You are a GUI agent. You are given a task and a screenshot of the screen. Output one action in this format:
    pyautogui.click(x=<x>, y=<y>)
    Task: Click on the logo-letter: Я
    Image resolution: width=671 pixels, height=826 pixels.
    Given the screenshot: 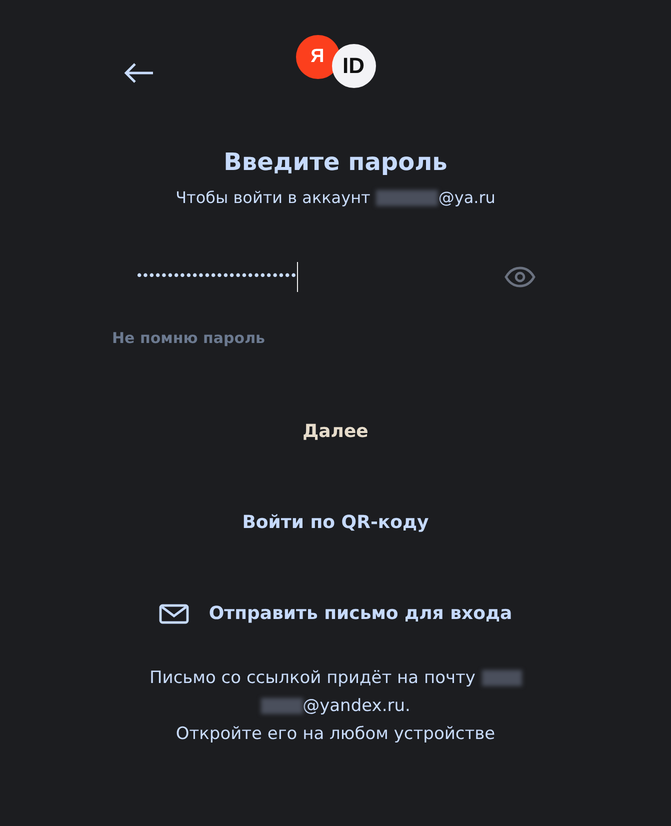 What is the action you would take?
    pyautogui.click(x=318, y=57)
    